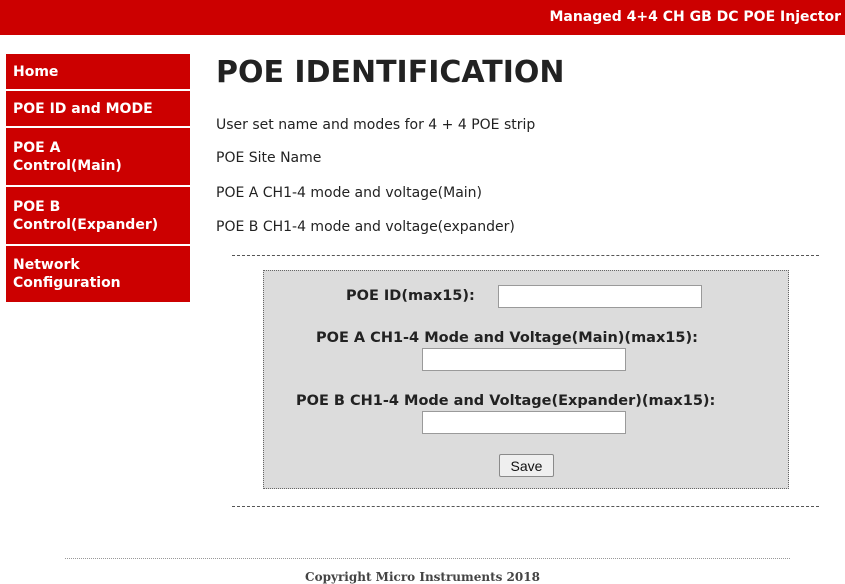  What do you see at coordinates (36, 71) in the screenshot?
I see `sidebar-item-label: Home` at bounding box center [36, 71].